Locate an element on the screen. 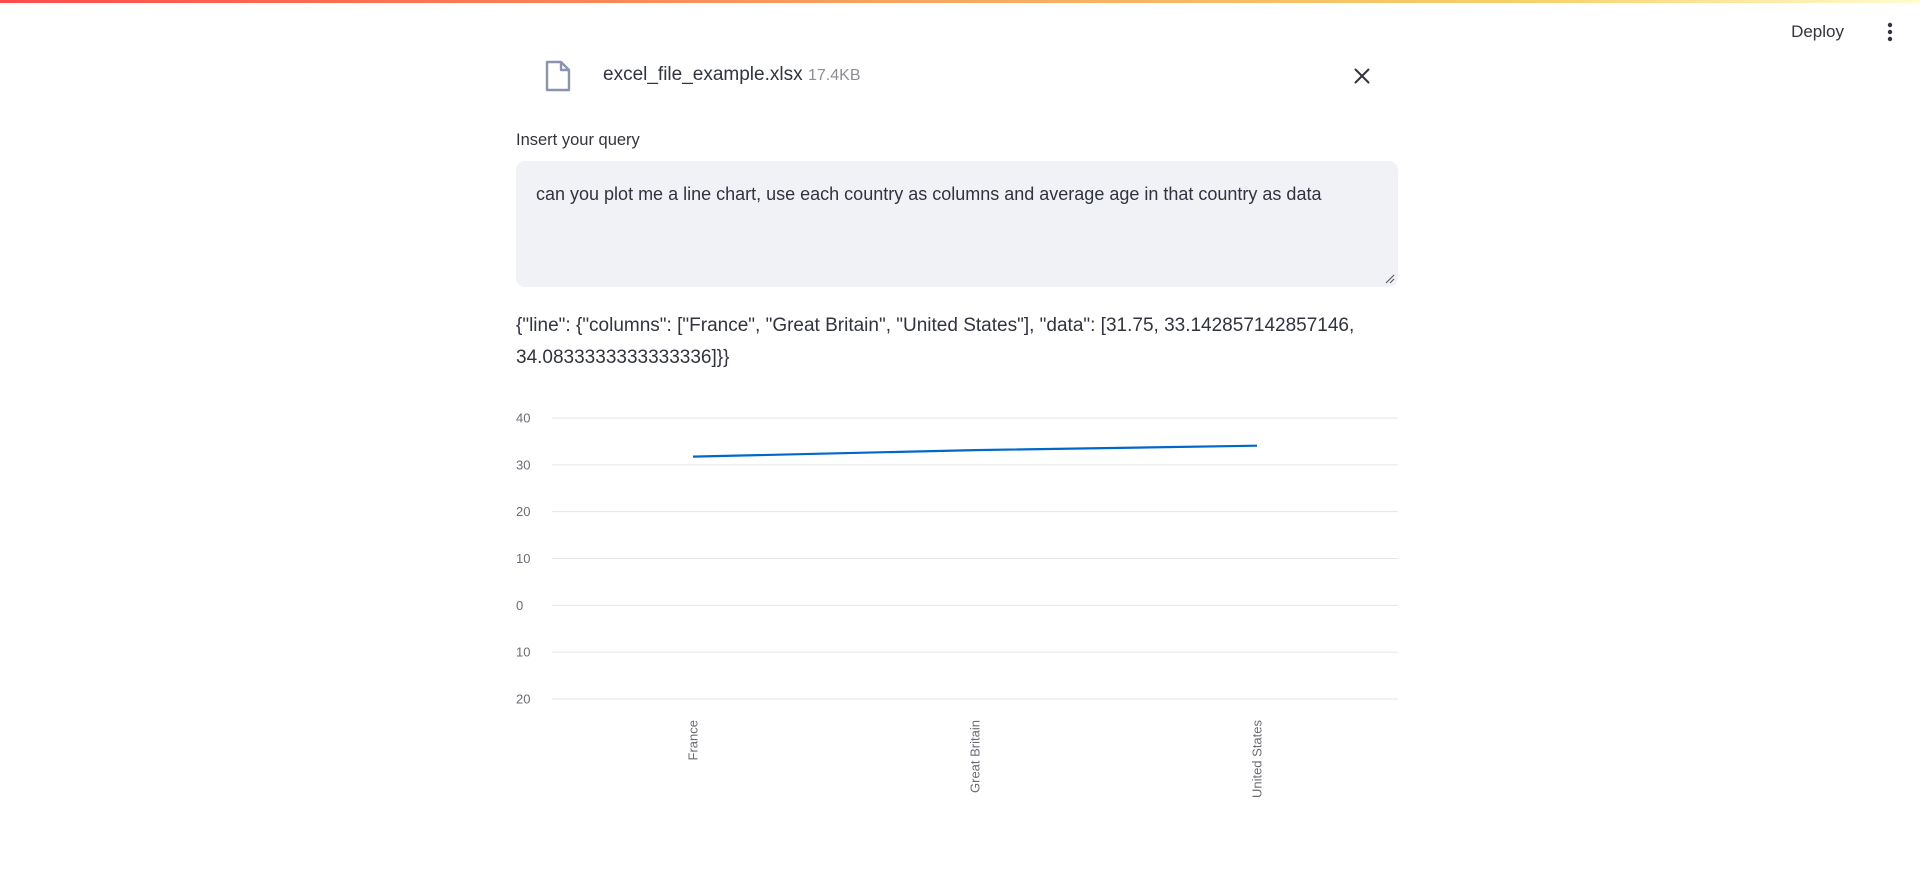 The image size is (1920, 895). main-menu-button is located at coordinates (1890, 32).